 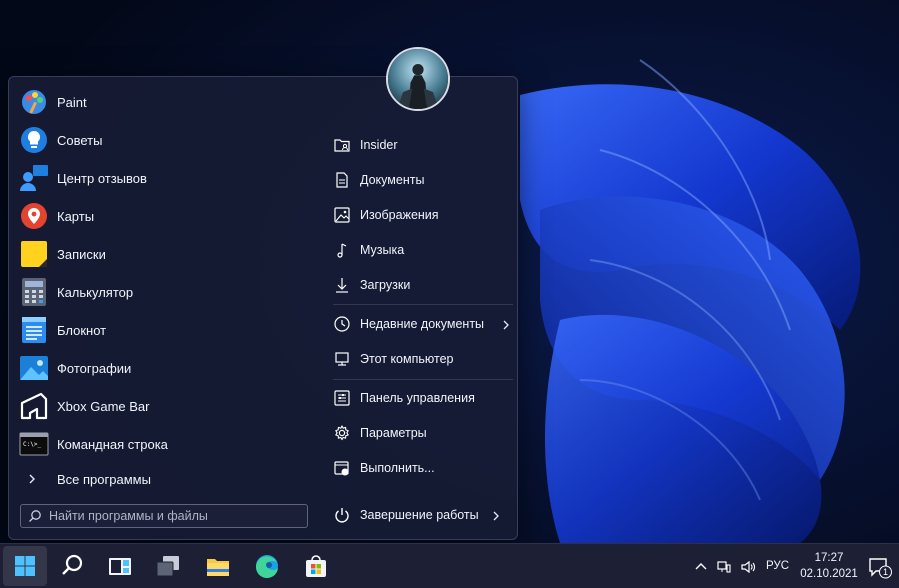 I want to click on place-label: Изображения, so click(x=399, y=215).